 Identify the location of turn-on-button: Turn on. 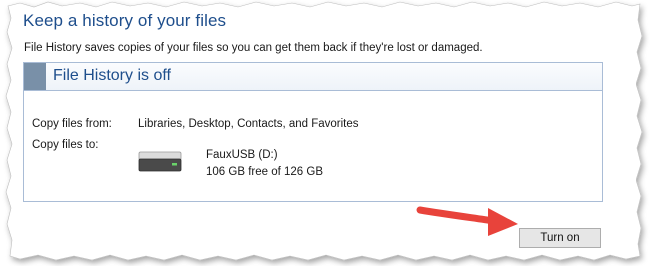
(560, 238).